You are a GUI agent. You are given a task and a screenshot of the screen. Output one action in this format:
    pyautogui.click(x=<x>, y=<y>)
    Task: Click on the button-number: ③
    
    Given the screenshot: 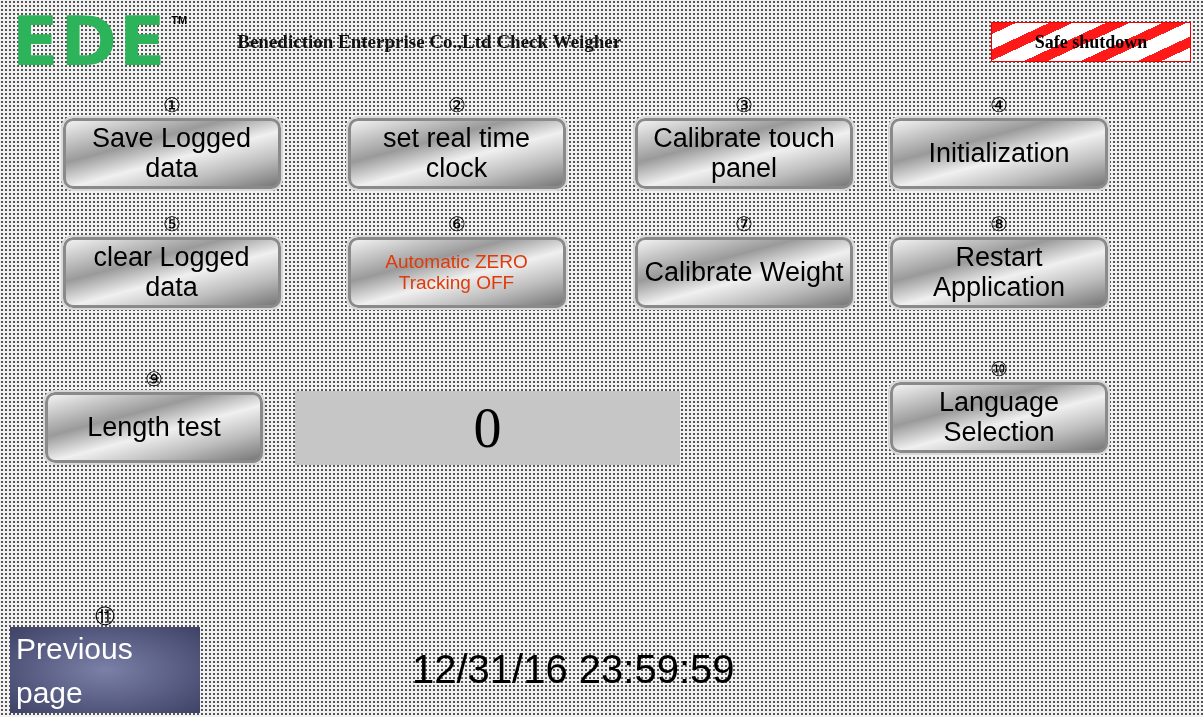 What is the action you would take?
    pyautogui.click(x=744, y=105)
    